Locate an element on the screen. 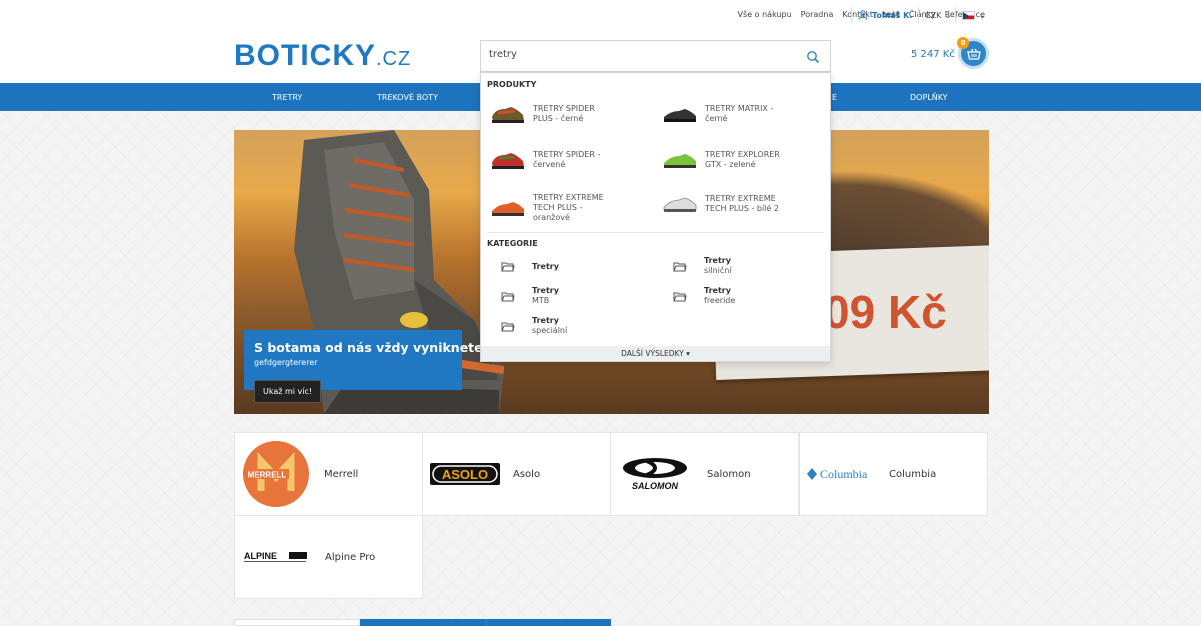 The width and height of the screenshot is (1201, 626). more-results-button: DALŠÍ VÝSLEDKY ▾ is located at coordinates (655, 353).